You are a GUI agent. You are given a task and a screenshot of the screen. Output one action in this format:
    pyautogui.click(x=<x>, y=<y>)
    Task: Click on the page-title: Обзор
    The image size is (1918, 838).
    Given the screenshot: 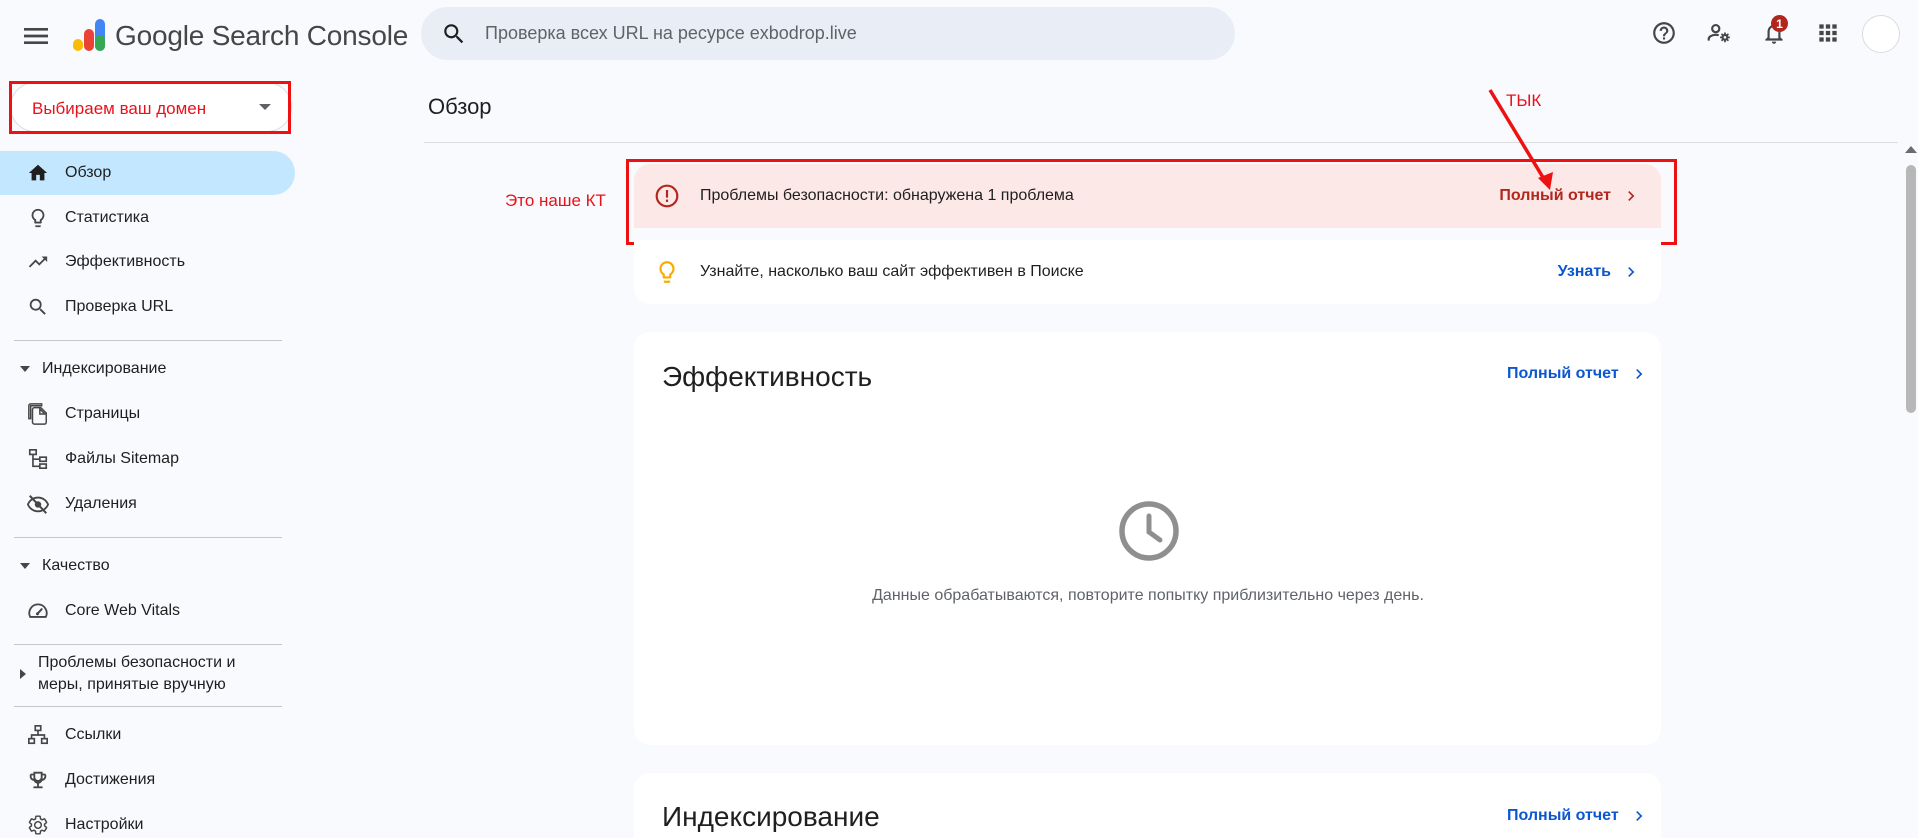 What is the action you would take?
    pyautogui.click(x=460, y=106)
    